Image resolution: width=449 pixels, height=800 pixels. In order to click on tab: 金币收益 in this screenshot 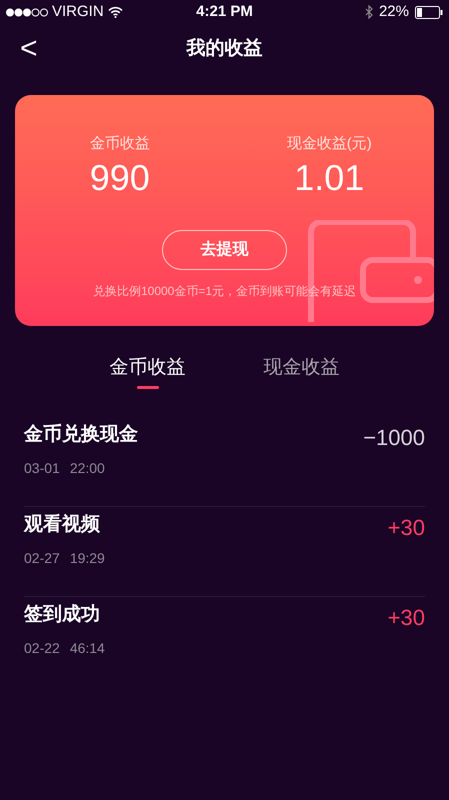, I will do `click(148, 371)`.